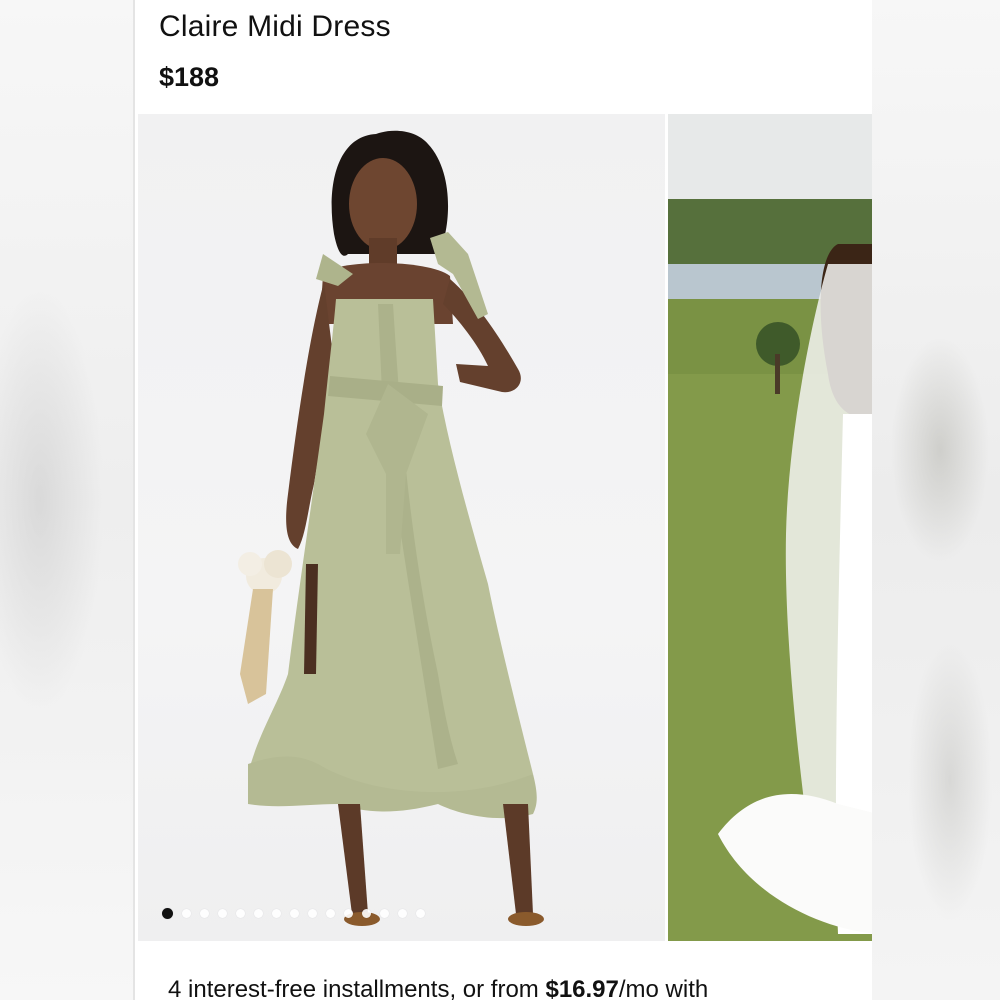  Describe the element at coordinates (663, 988) in the screenshot. I see `installment-text-after: /mo with` at that location.